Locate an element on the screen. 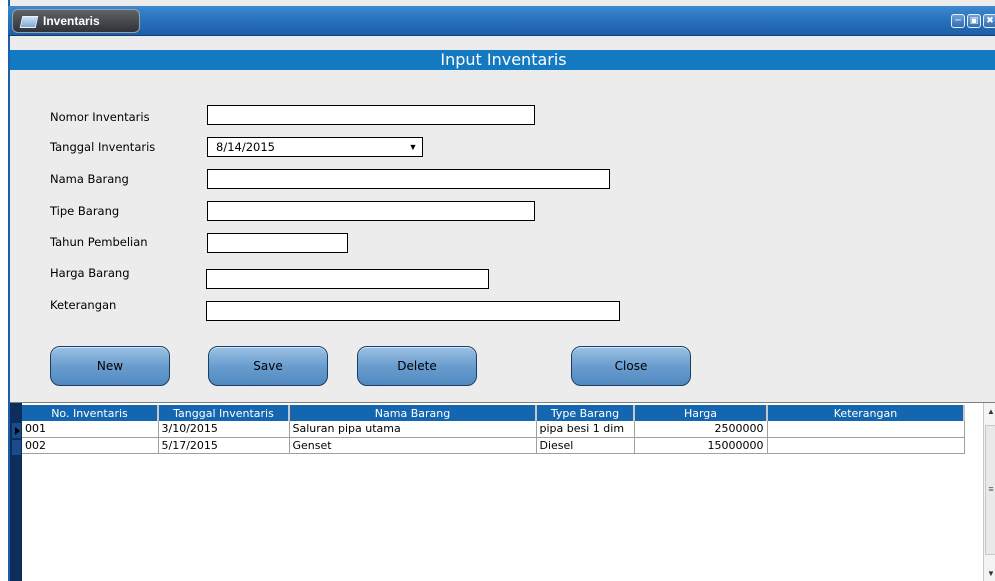 The height and width of the screenshot is (581, 995). cell-no-inventaris: 002 is located at coordinates (90, 445).